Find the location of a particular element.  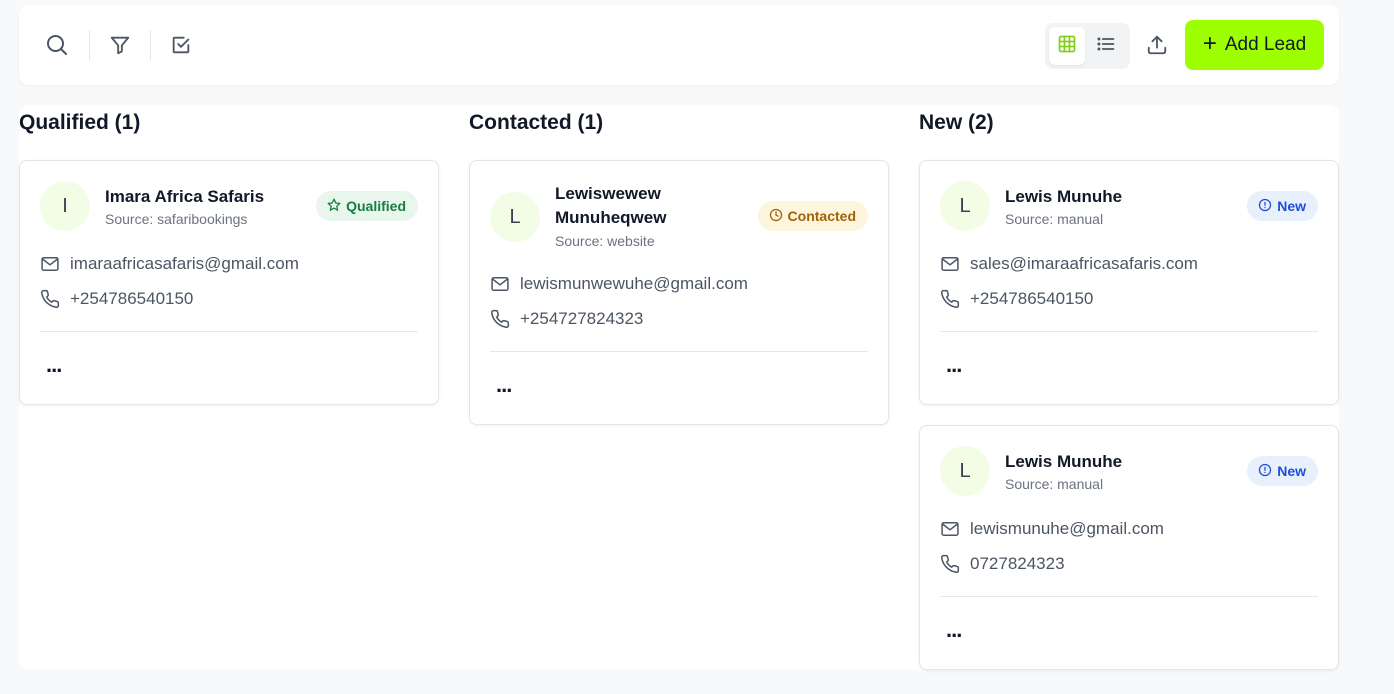

status-label: Contacted is located at coordinates (821, 216).